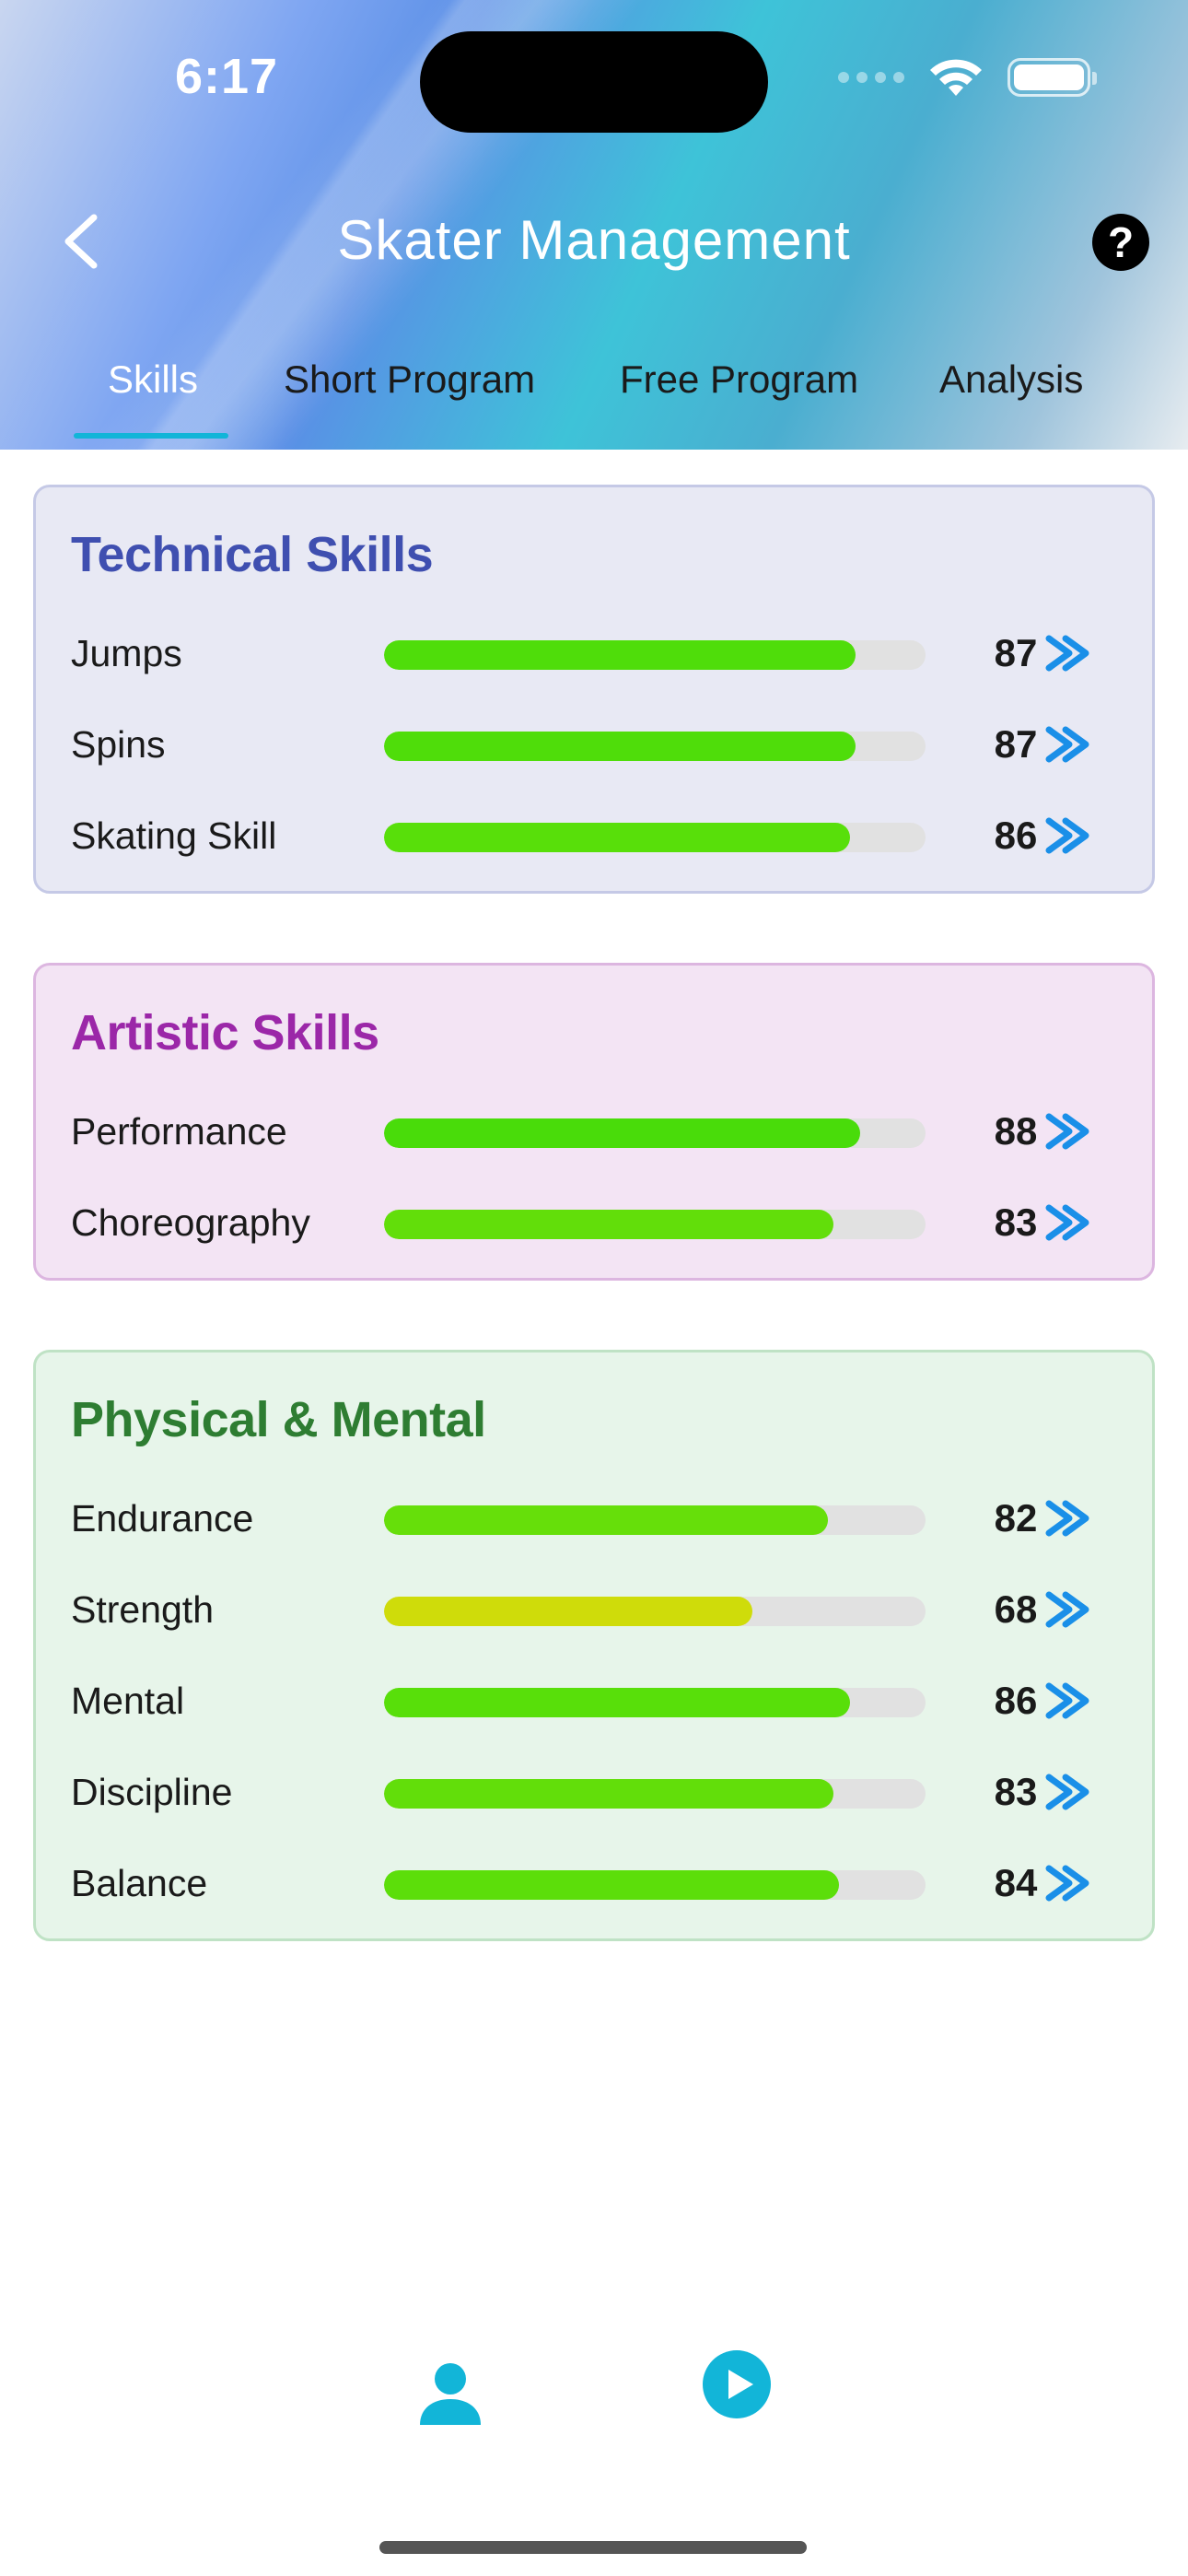 The image size is (1188, 2576). Describe the element at coordinates (190, 1222) in the screenshot. I see `skill-label: Choreography` at that location.